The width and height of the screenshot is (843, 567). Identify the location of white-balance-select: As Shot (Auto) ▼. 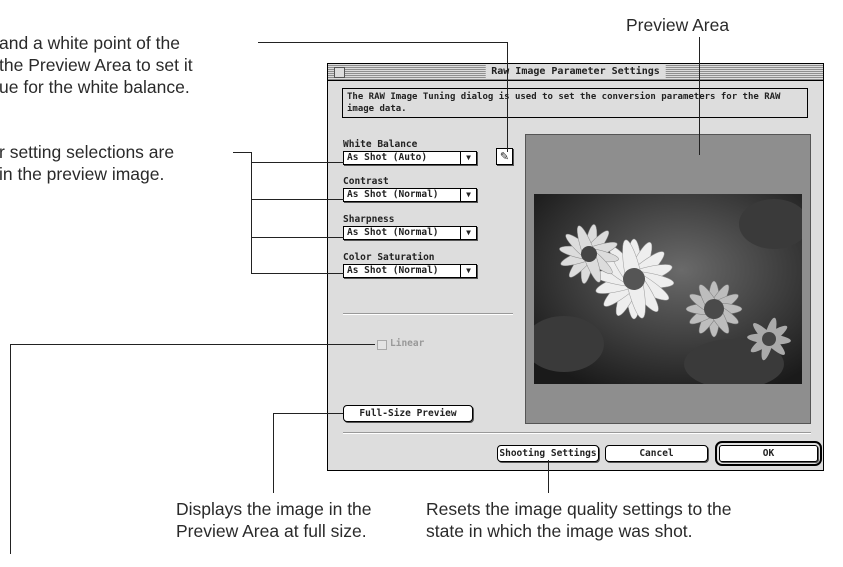
(410, 158).